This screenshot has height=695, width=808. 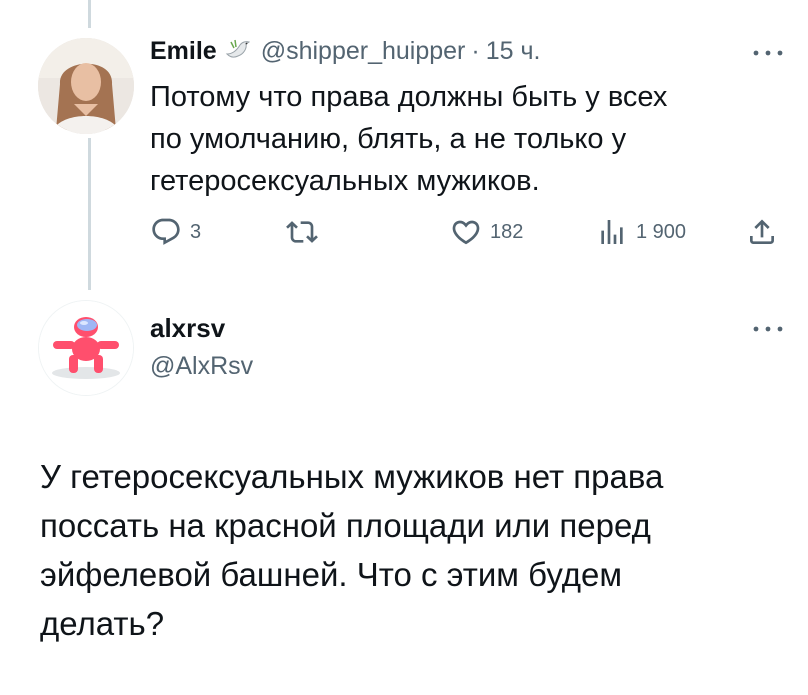 I want to click on reply-tweet-header: Emile @shipper_huipper · 15 ч., so click(x=345, y=51).